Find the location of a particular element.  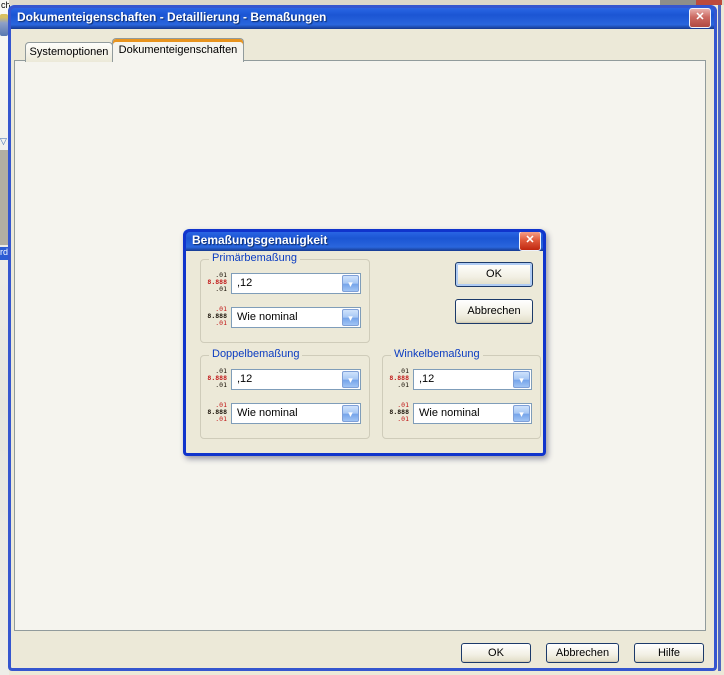

group-title: Doppelbemaßung is located at coordinates (256, 354).